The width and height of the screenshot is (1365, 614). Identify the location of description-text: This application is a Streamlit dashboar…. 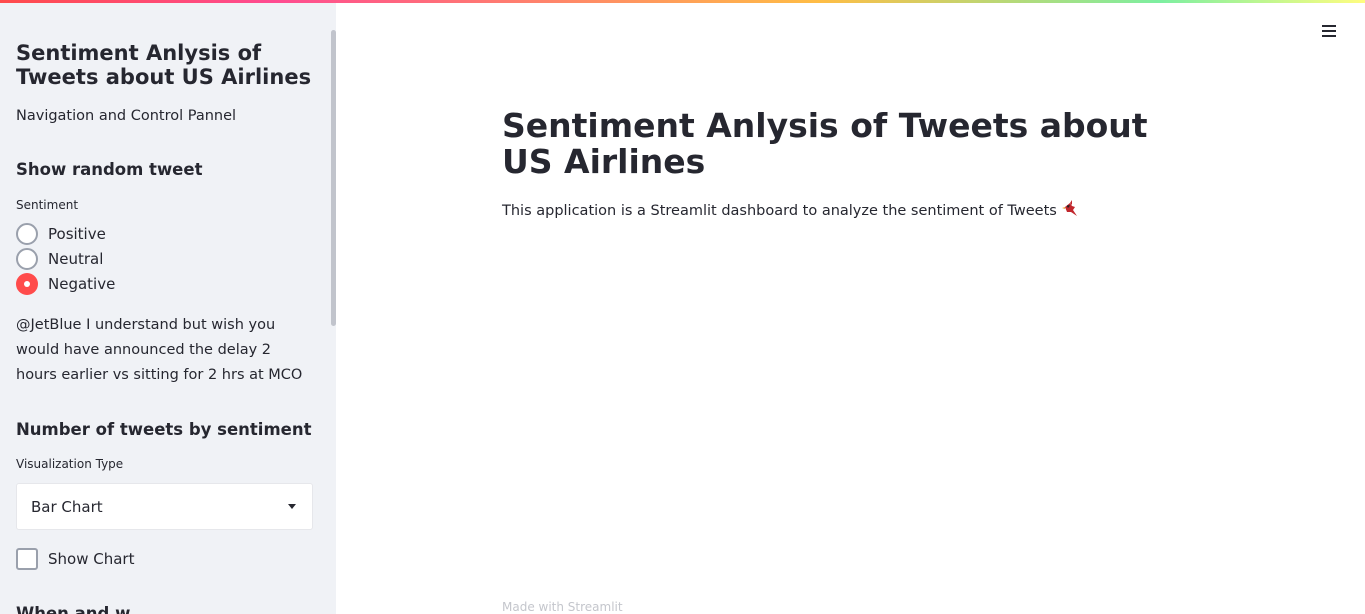
(779, 211).